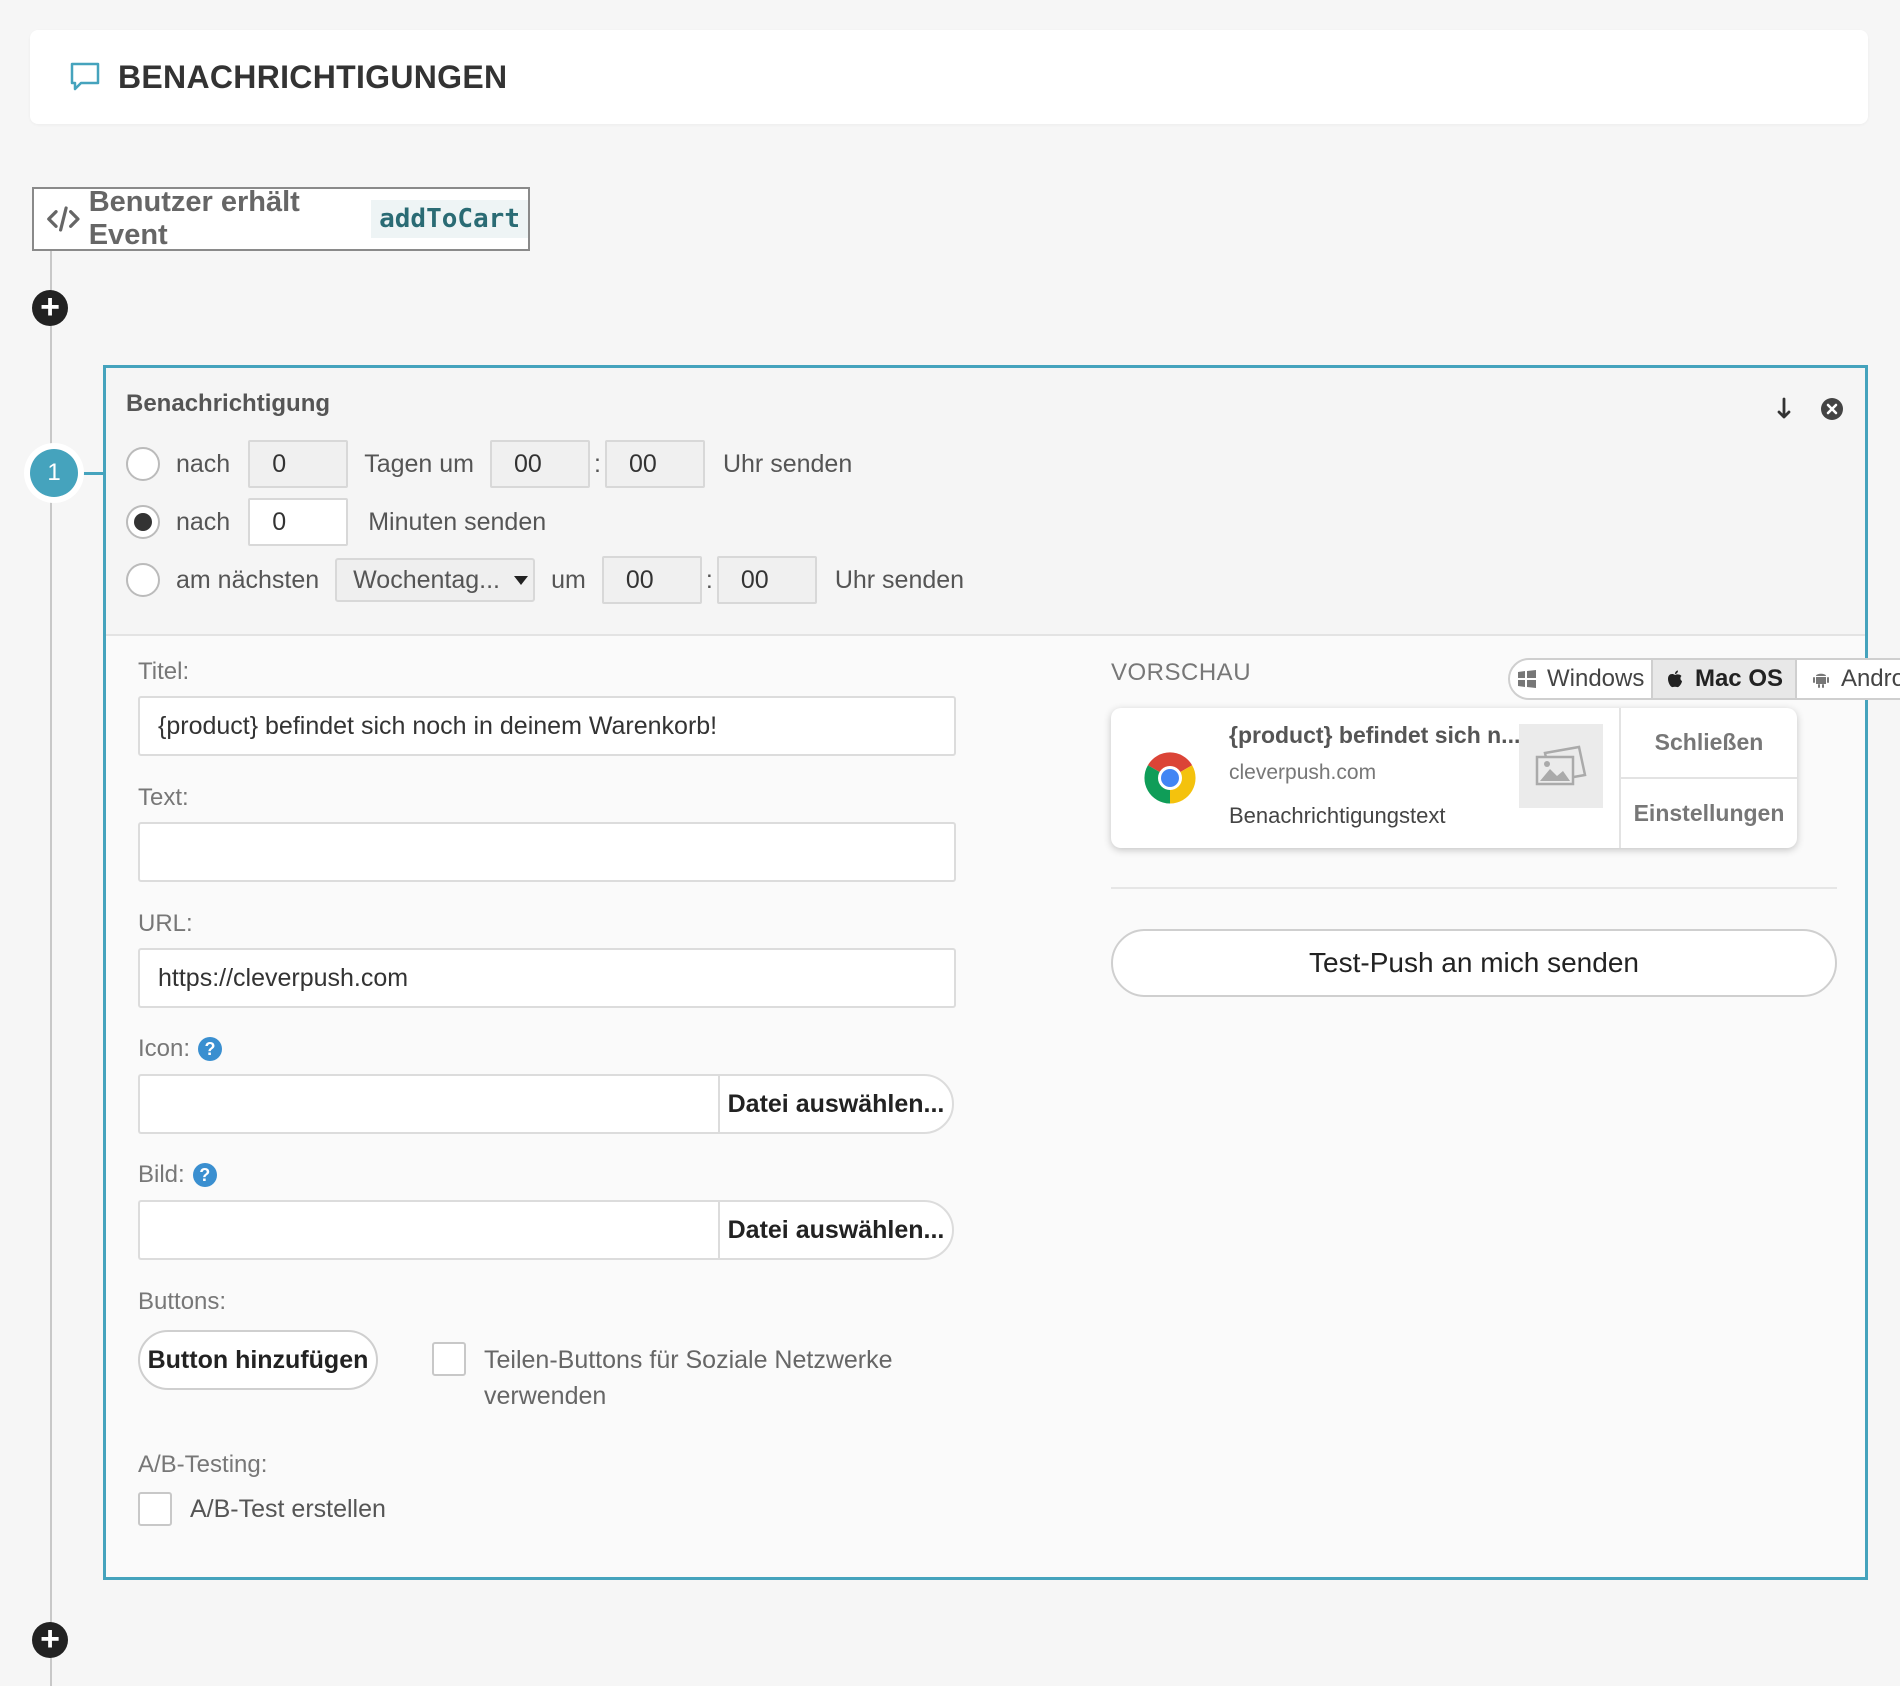  Describe the element at coordinates (787, 463) in the screenshot. I see `days-suffix: Uhr senden` at that location.